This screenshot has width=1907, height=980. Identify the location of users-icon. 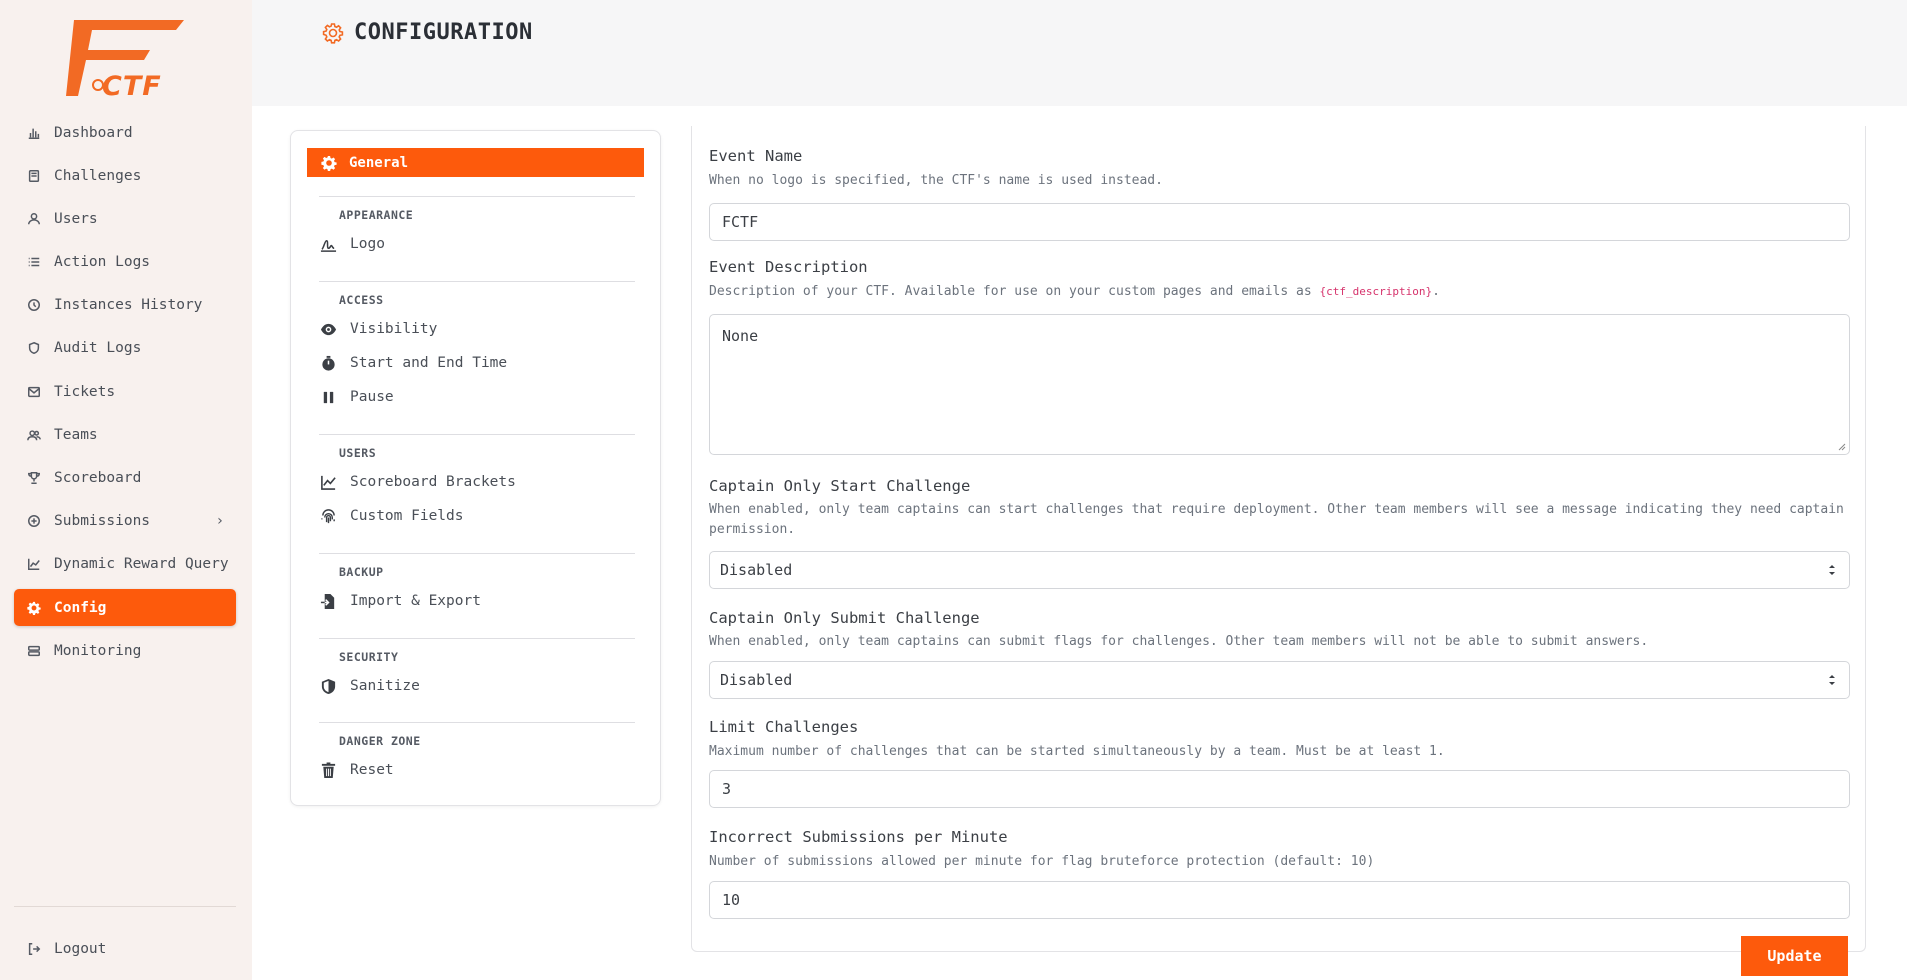
(34, 435).